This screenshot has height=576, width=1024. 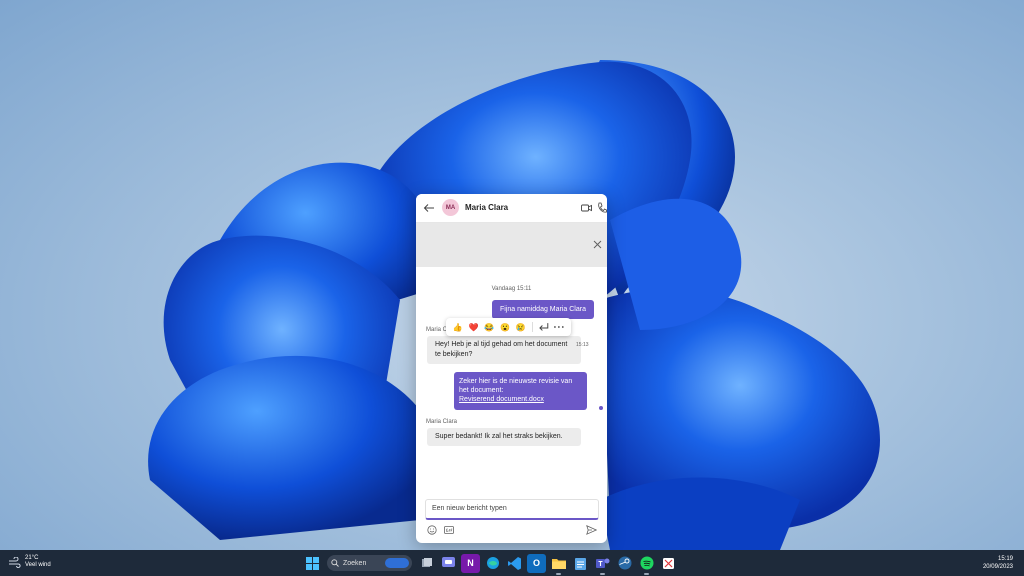 I want to click on folder-icon, so click(x=558, y=564).